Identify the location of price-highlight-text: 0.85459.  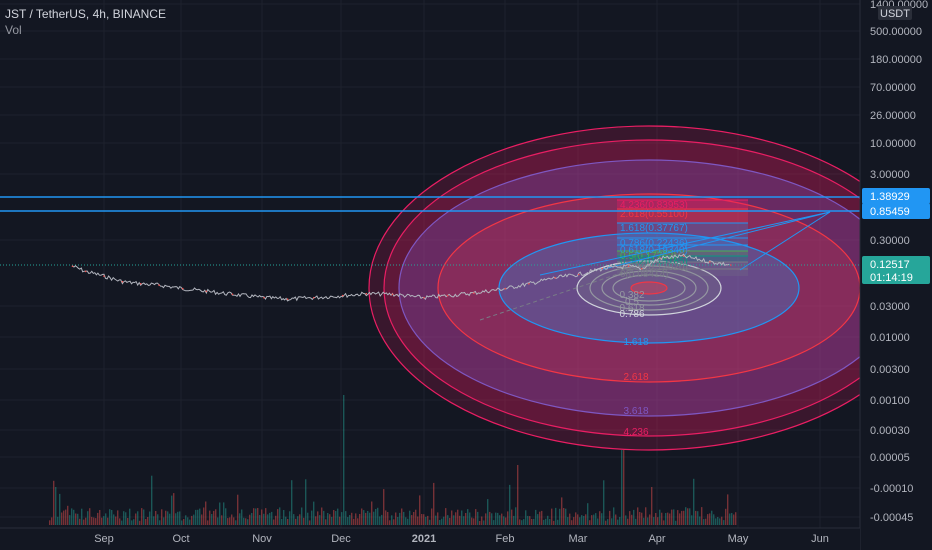
(890, 212).